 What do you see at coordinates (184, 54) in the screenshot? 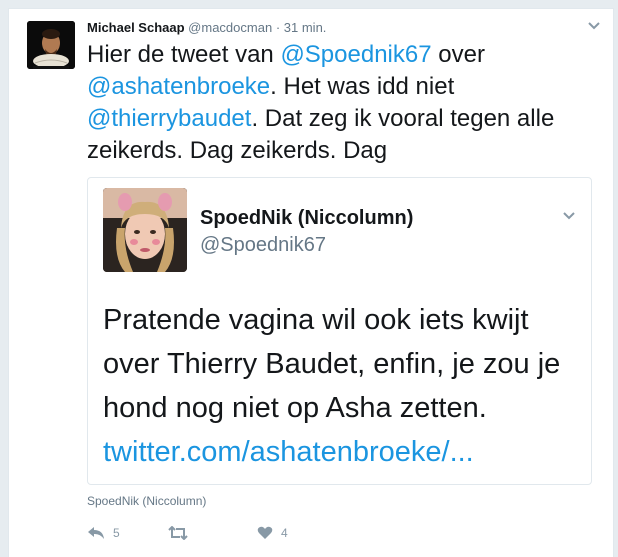
I see `tweet-text-part: Hier de tweet van` at bounding box center [184, 54].